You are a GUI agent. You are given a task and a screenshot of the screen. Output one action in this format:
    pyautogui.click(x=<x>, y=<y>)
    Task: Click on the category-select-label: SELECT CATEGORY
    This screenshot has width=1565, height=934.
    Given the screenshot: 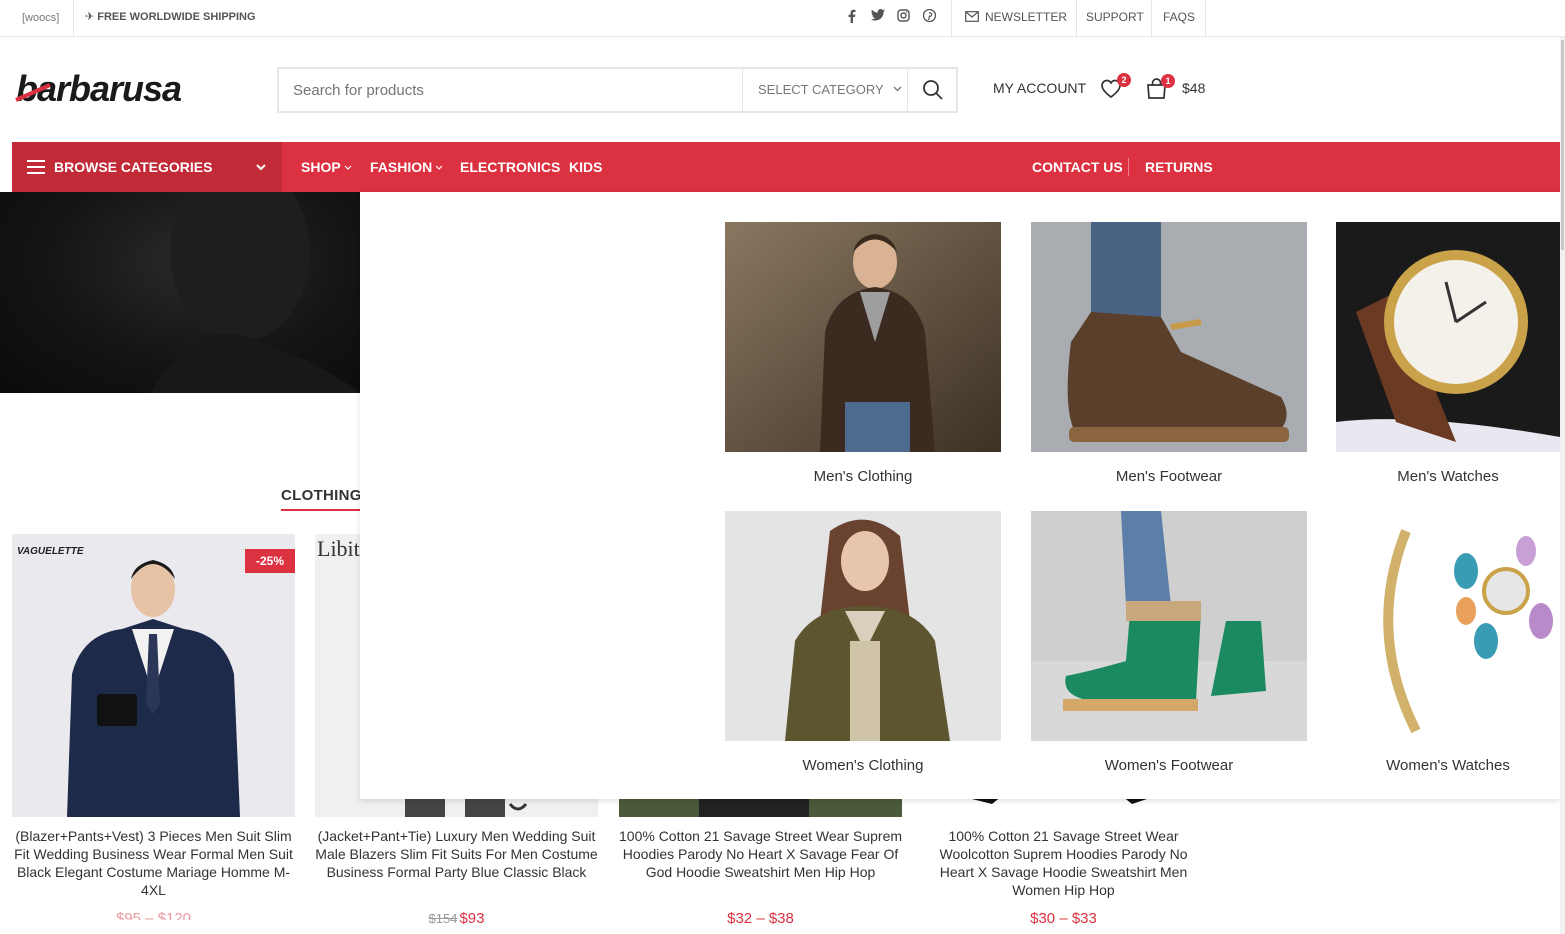 What is the action you would take?
    pyautogui.click(x=821, y=89)
    